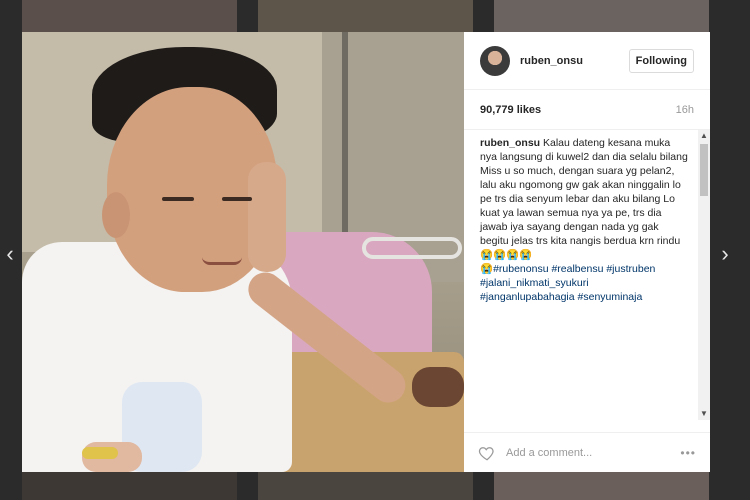  Describe the element at coordinates (704, 414) in the screenshot. I see `scroll-down-arrow-icon: ▼` at that location.